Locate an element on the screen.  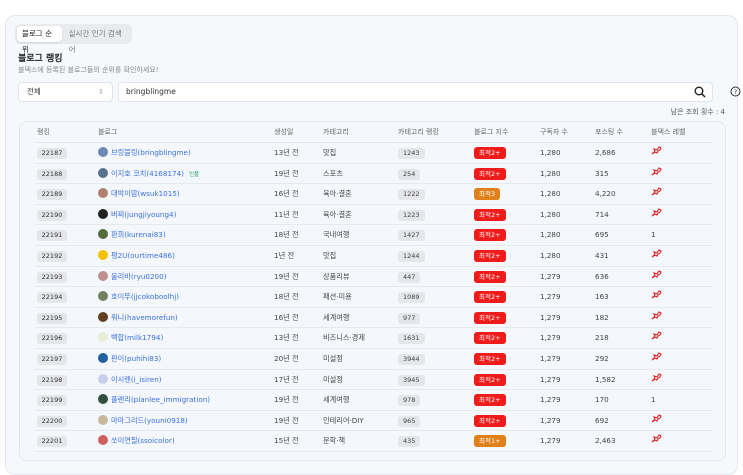
blog-link: 호이뚜(jjcokoboolhj) is located at coordinates (138, 297).